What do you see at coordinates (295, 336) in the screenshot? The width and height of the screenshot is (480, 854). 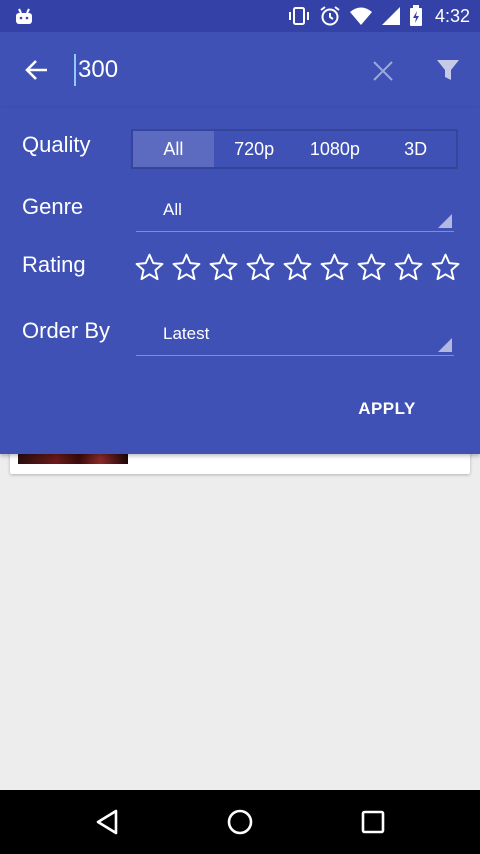 I see `order-by-dropdown: Latest` at bounding box center [295, 336].